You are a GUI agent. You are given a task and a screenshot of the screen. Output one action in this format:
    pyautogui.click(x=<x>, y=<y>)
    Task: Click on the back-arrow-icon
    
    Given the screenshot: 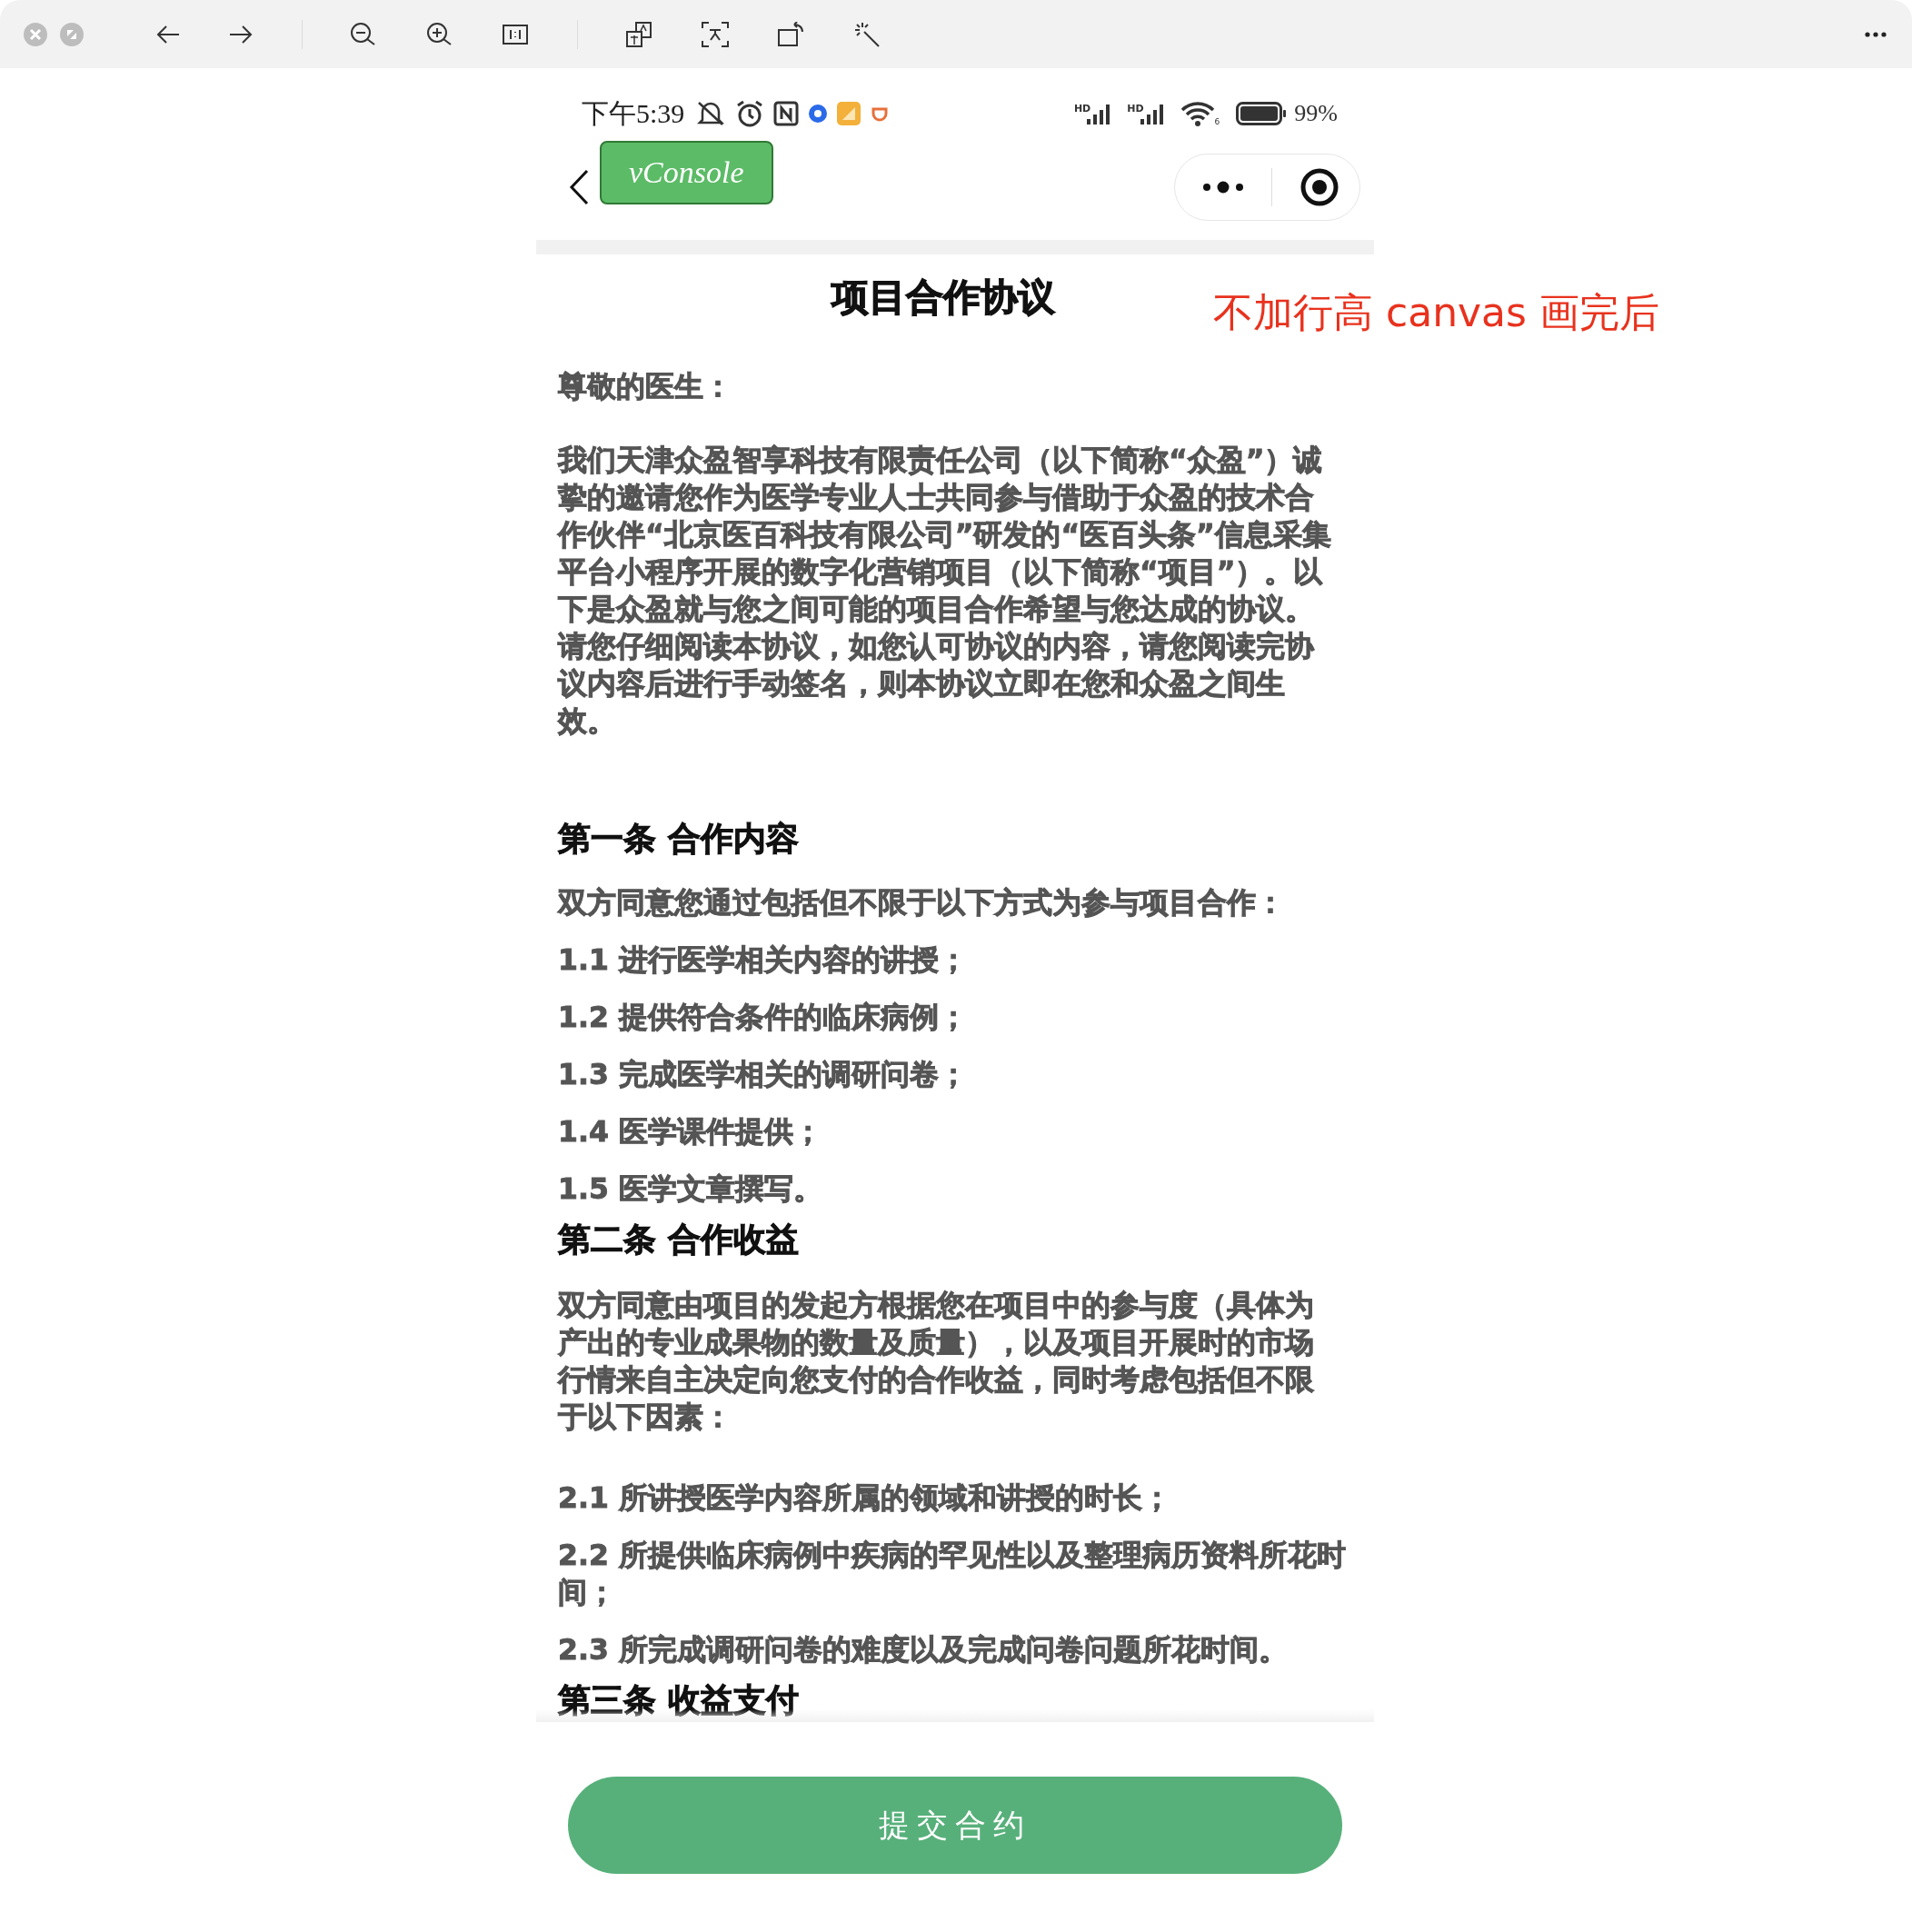 What is the action you would take?
    pyautogui.click(x=168, y=34)
    